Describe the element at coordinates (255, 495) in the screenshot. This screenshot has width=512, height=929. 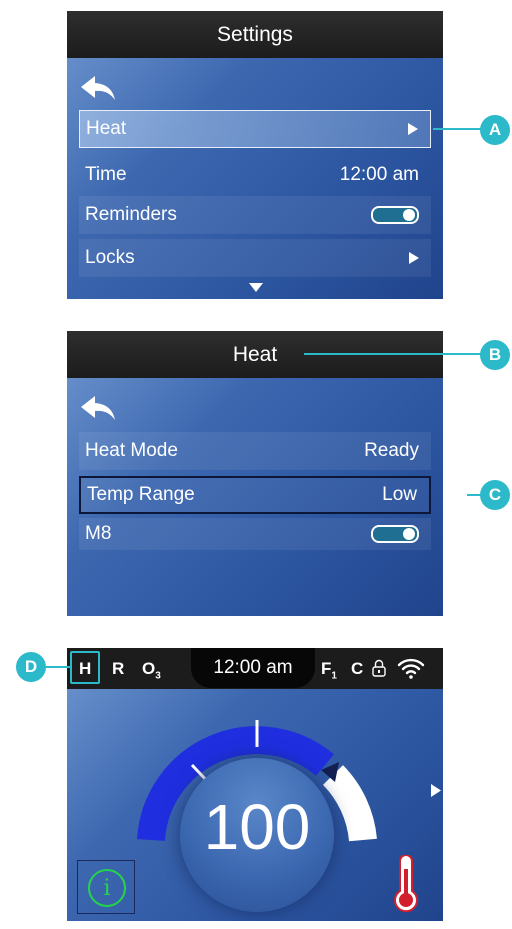
I see `heat-item-temp-range: Temp Range Low` at that location.